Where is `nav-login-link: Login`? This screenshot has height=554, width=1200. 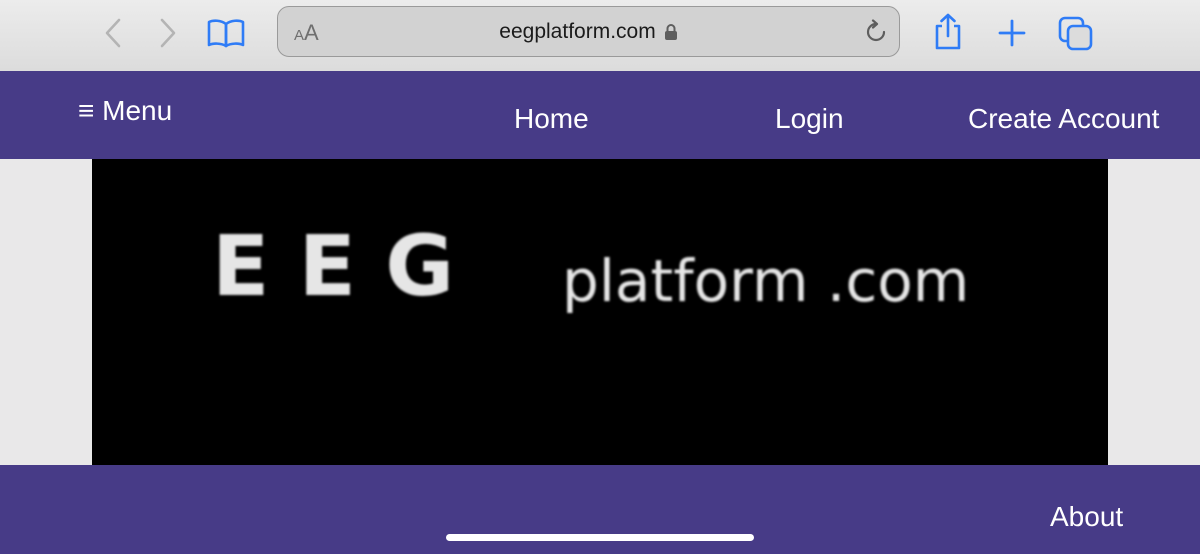
nav-login-link: Login is located at coordinates (809, 119).